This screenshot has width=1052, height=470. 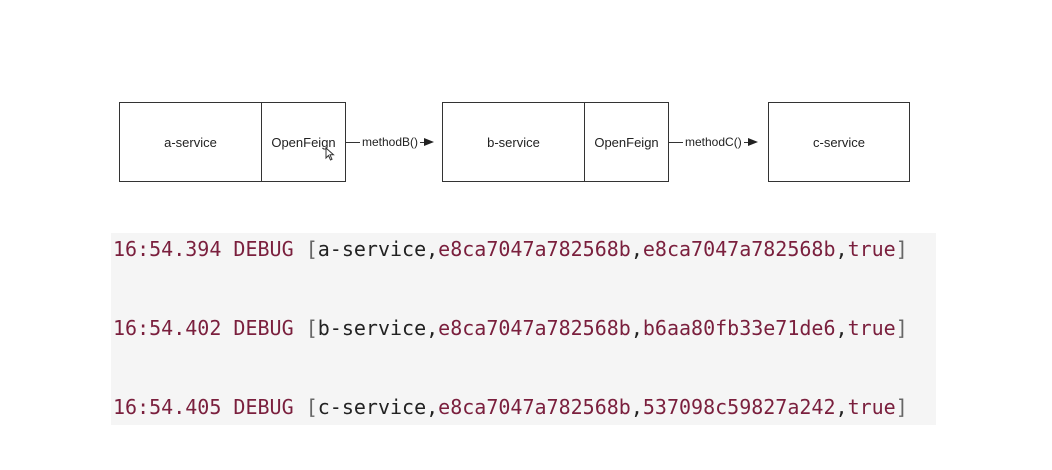 I want to click on log-service: a-service, so click(x=372, y=249).